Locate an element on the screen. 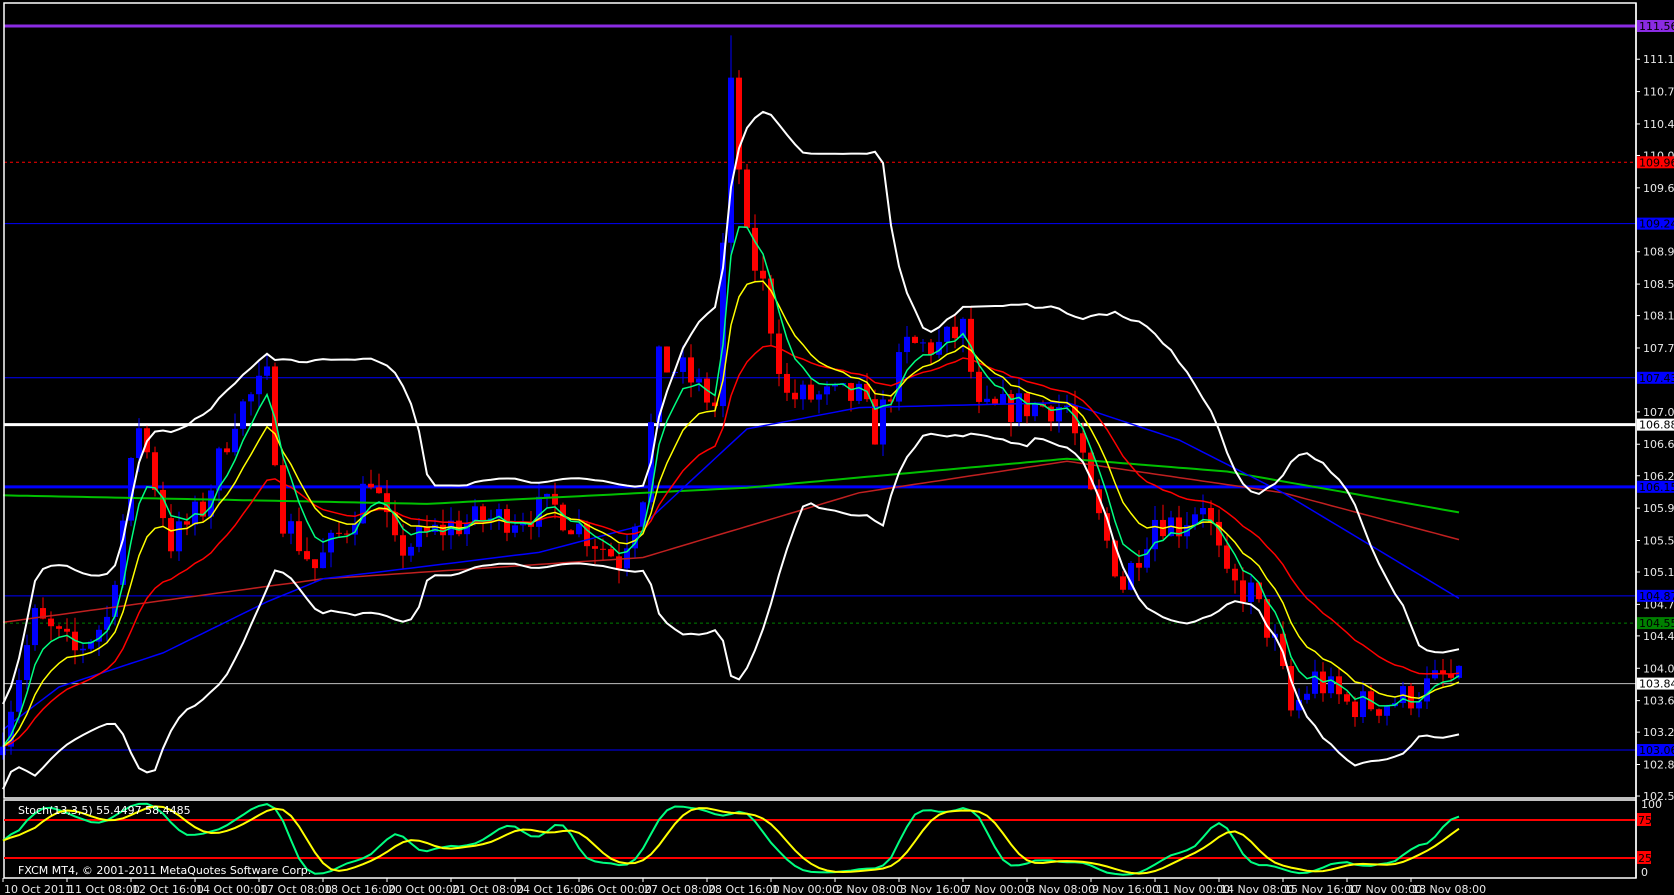 Image resolution: width=1674 pixels, height=895 pixels. price-label: 107.780 is located at coordinates (1658, 348).